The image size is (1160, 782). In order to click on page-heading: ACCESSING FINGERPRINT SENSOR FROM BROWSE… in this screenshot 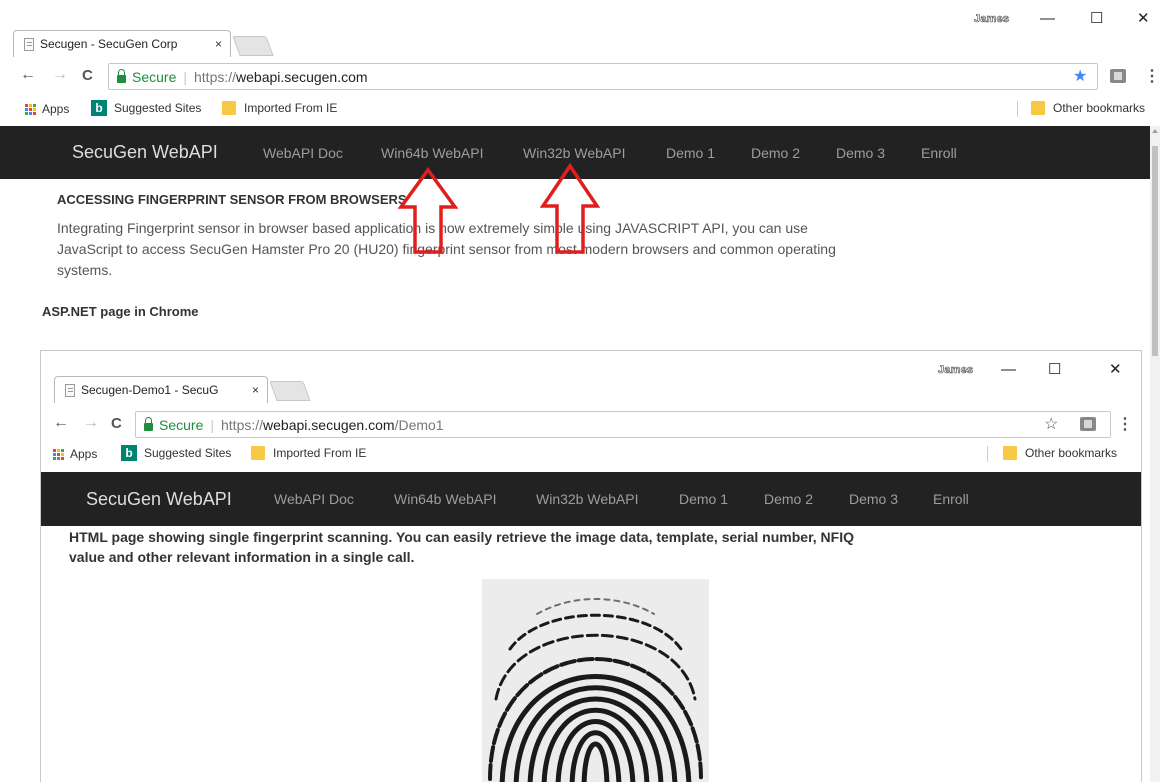, I will do `click(232, 199)`.